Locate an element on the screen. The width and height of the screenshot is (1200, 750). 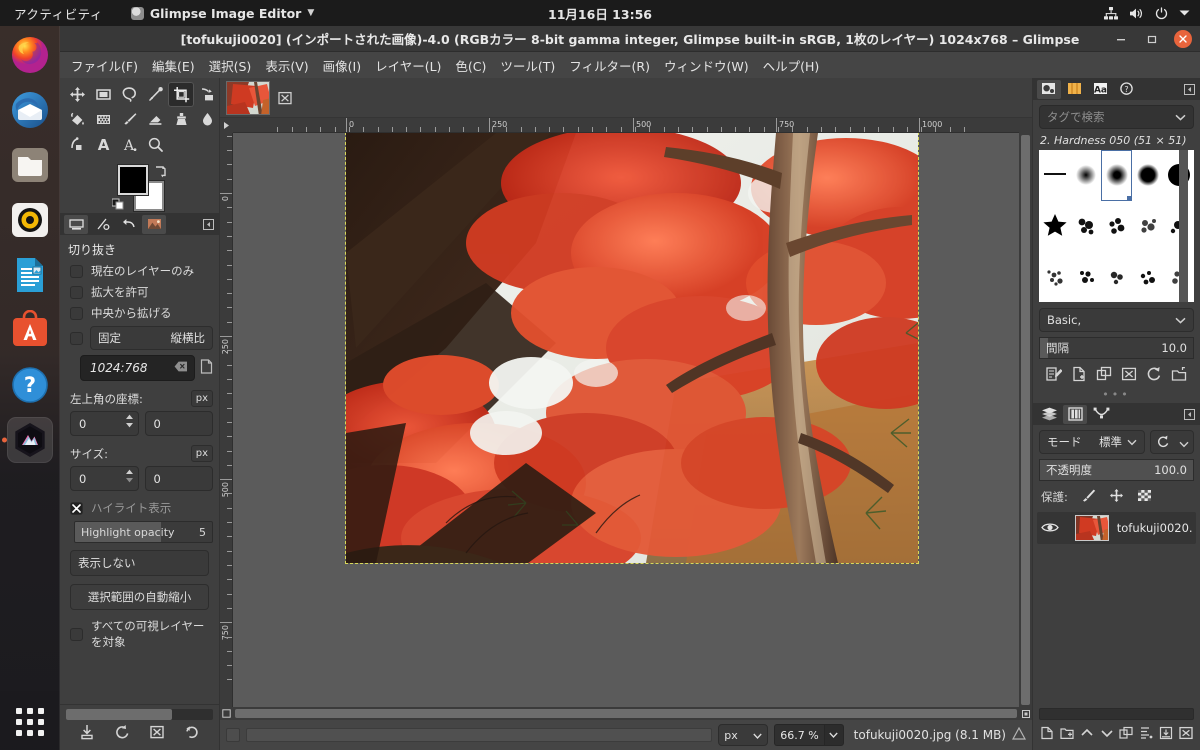
maximize-button is located at coordinates (1152, 39).